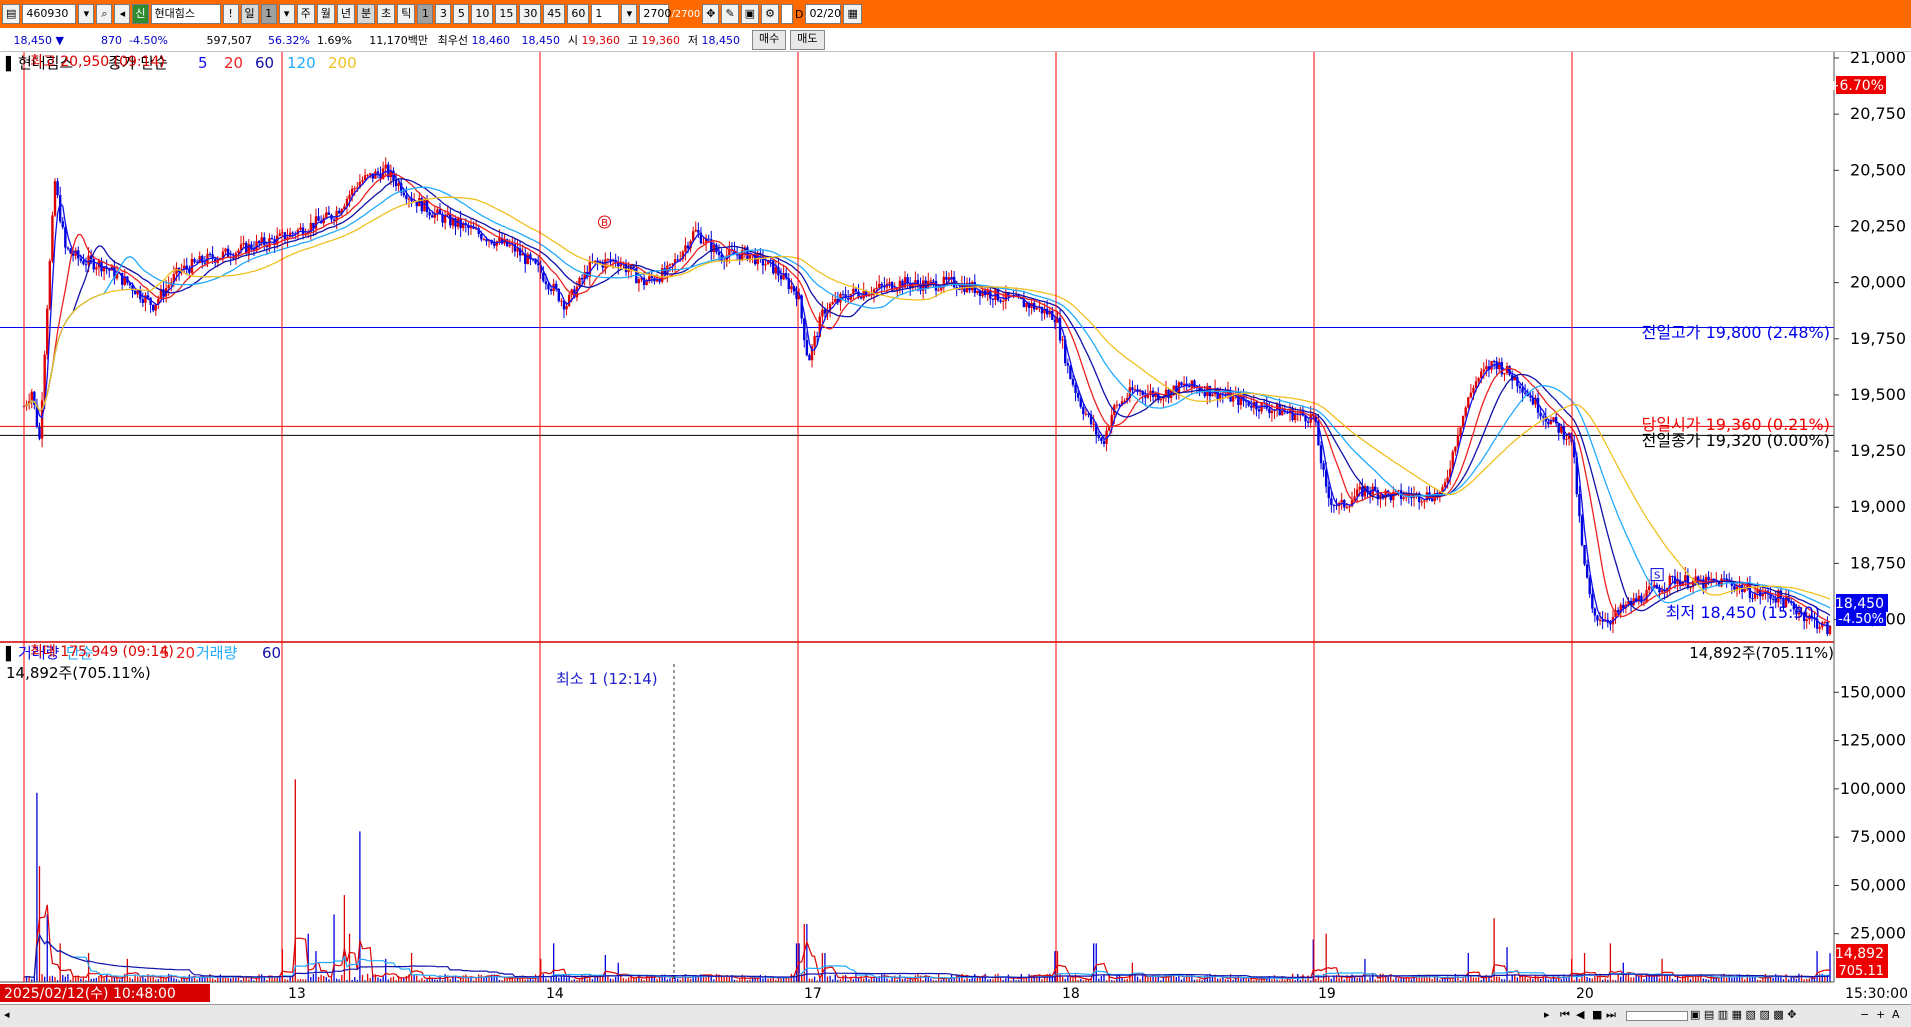 The height and width of the screenshot is (1027, 1911). Describe the element at coordinates (786, 14) in the screenshot. I see `date-checkbox` at that location.